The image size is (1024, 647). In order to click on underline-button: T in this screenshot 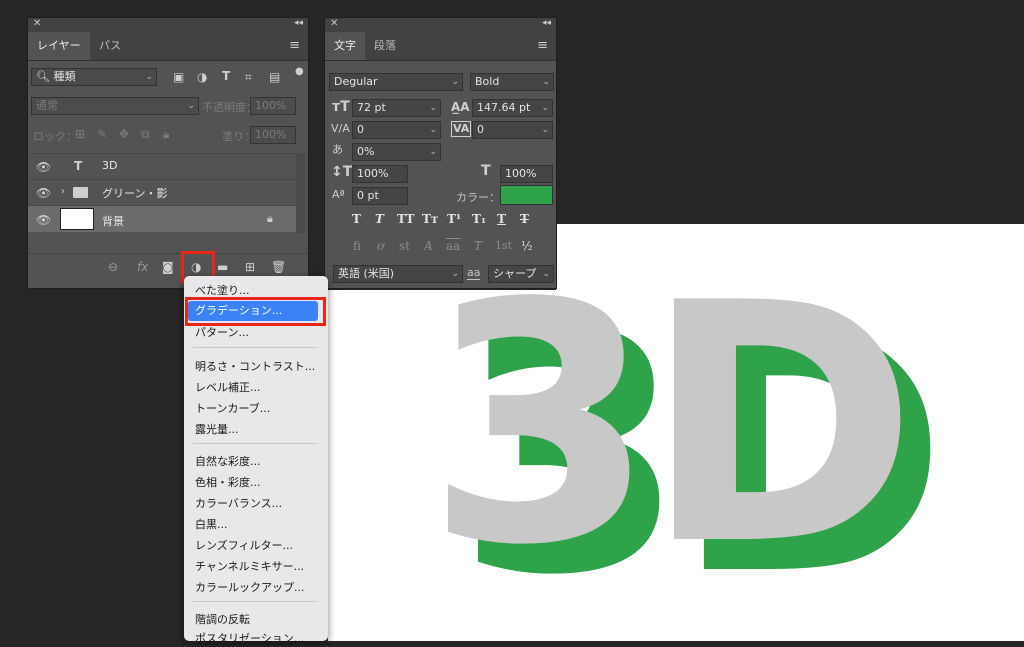, I will do `click(501, 219)`.